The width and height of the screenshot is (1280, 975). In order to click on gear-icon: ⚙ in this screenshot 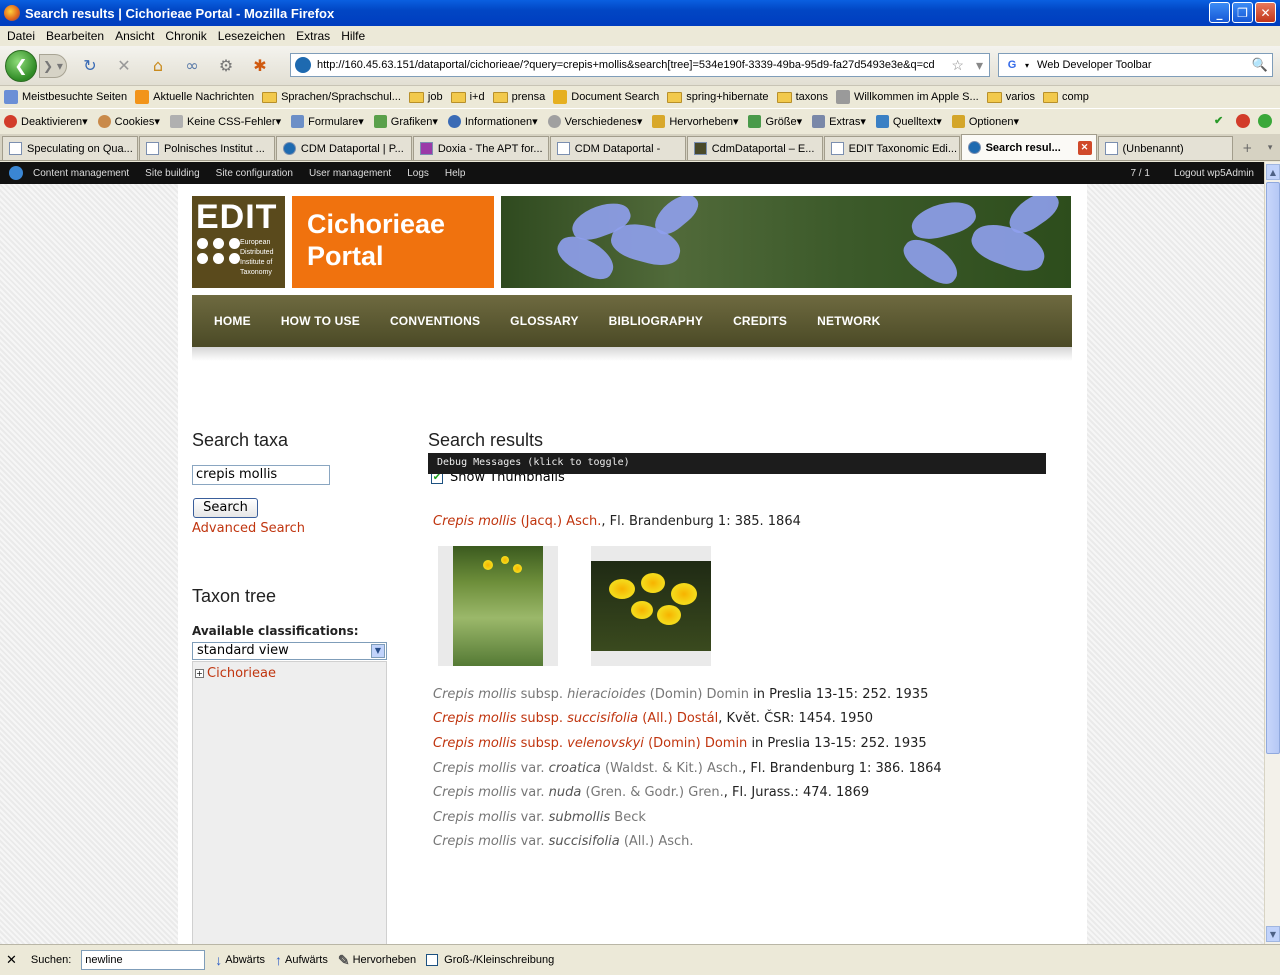, I will do `click(226, 66)`.